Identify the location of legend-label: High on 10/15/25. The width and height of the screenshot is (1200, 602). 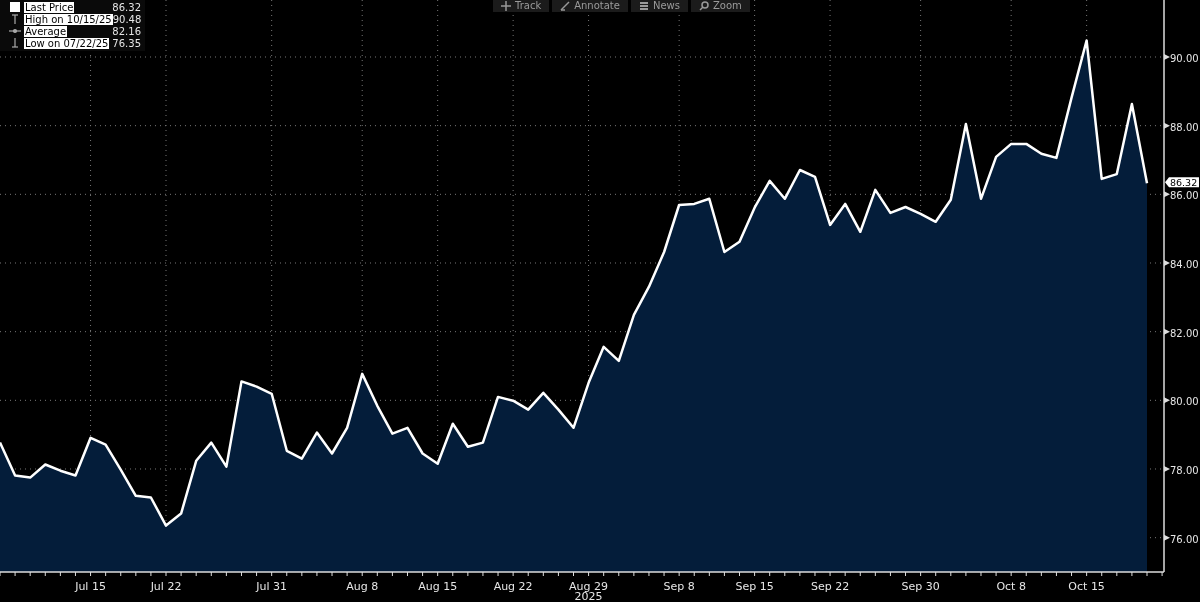
(68, 19).